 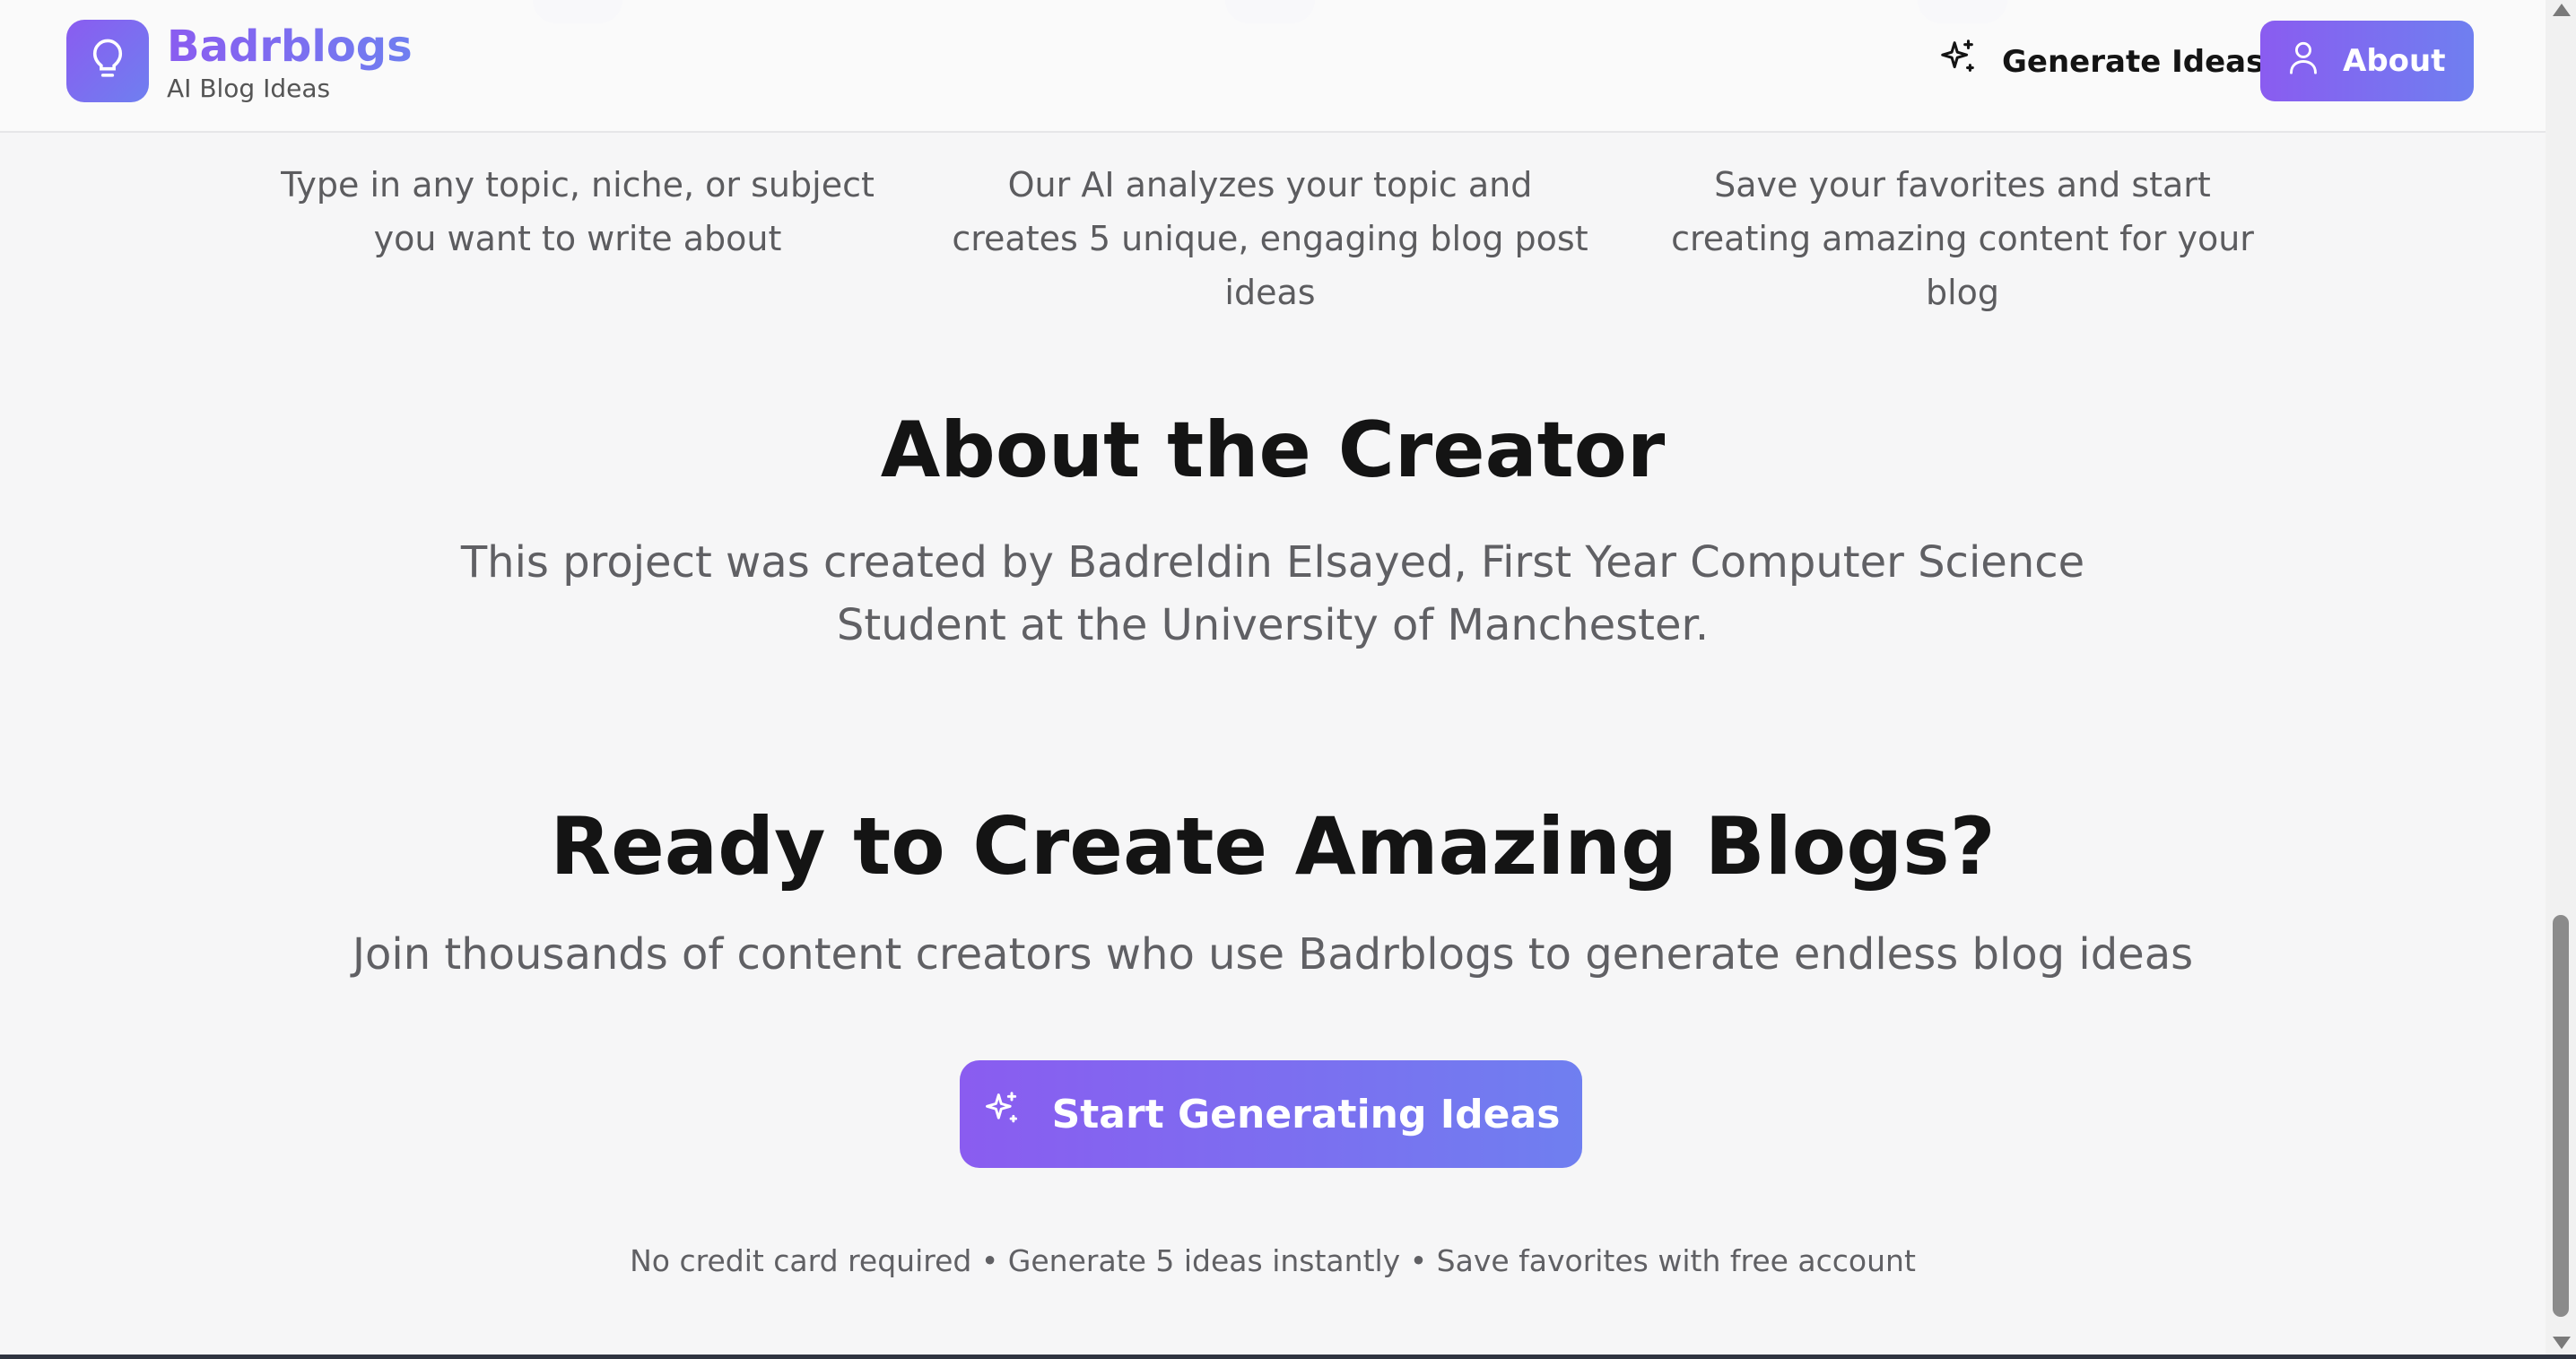 I want to click on brand-tagline: AI Blog Ideas, so click(x=249, y=88).